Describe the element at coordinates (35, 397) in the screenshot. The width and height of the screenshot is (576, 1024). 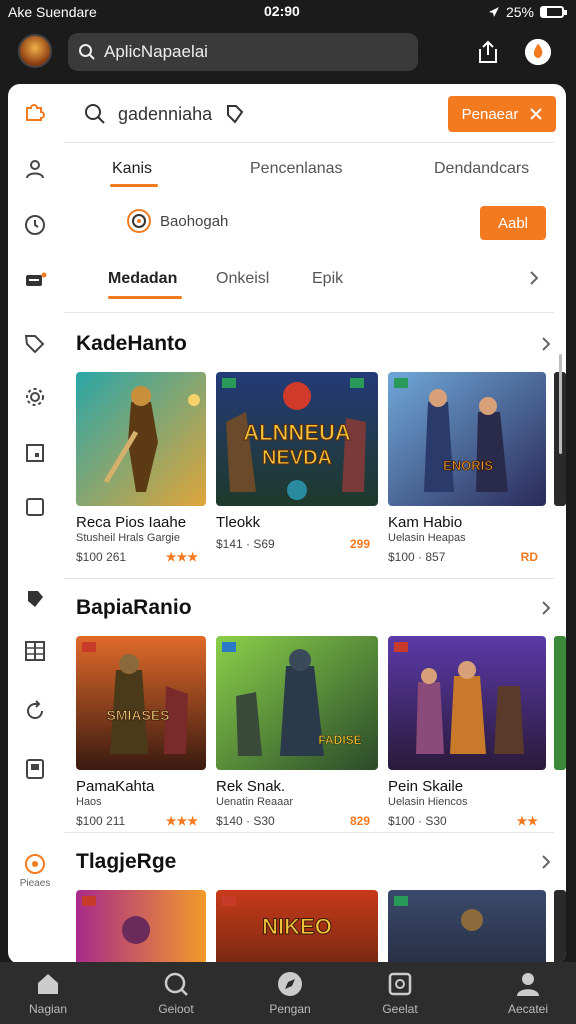
I see `gear-icon` at that location.